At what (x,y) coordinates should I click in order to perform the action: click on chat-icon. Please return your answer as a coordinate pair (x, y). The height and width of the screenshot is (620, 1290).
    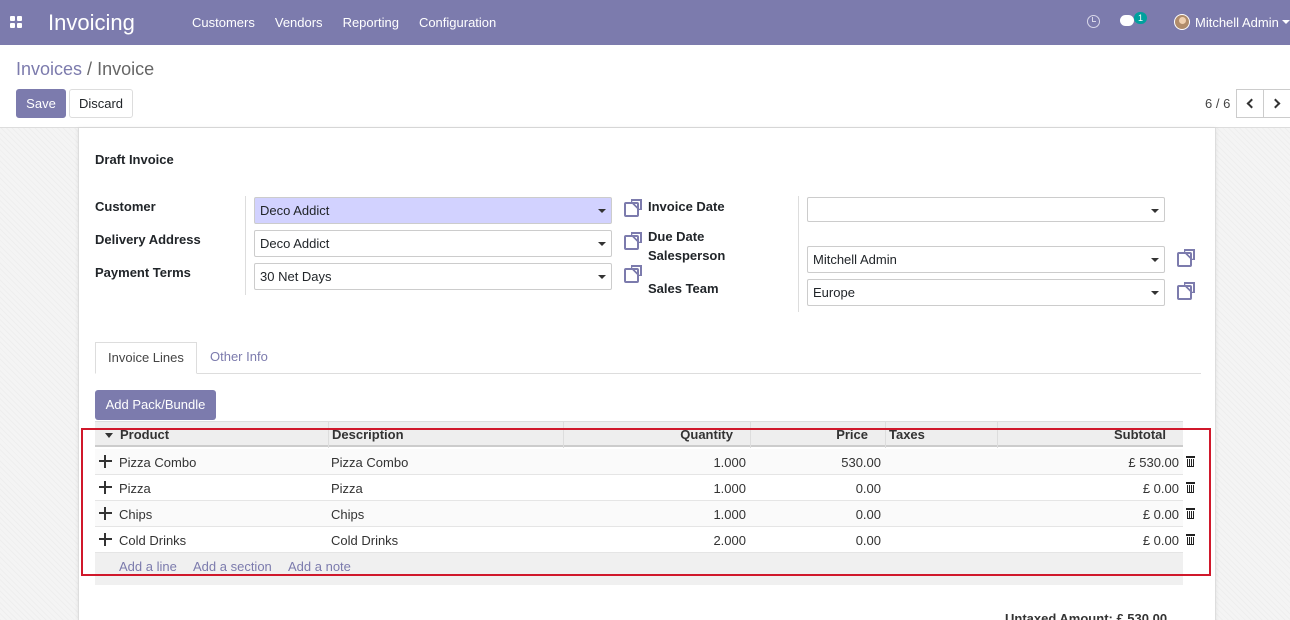
    Looking at the image, I should click on (1127, 20).